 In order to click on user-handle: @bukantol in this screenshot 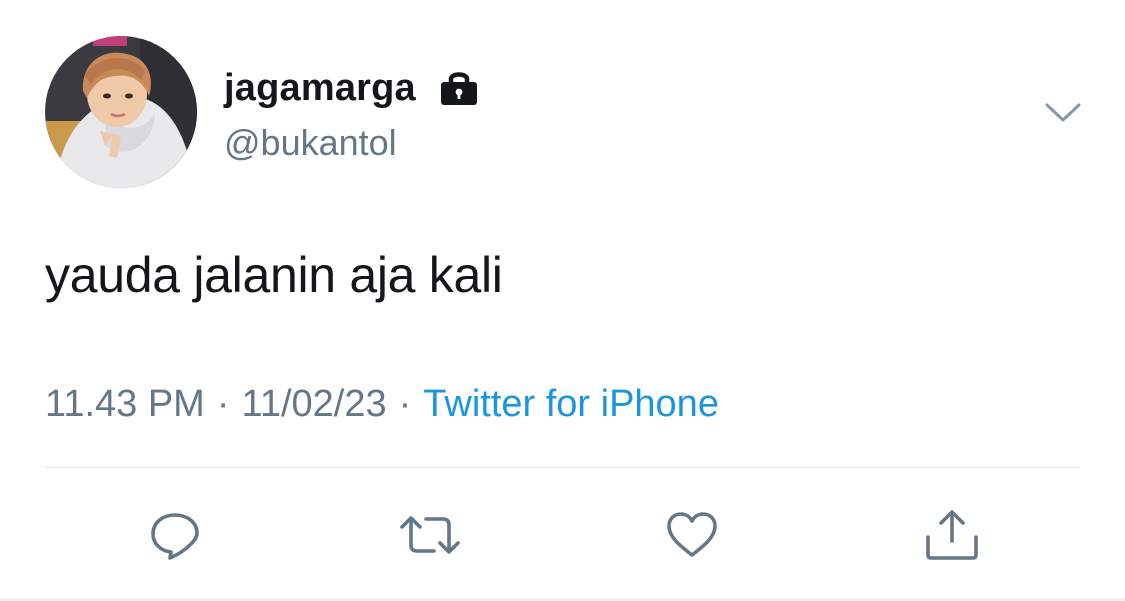, I will do `click(310, 143)`.